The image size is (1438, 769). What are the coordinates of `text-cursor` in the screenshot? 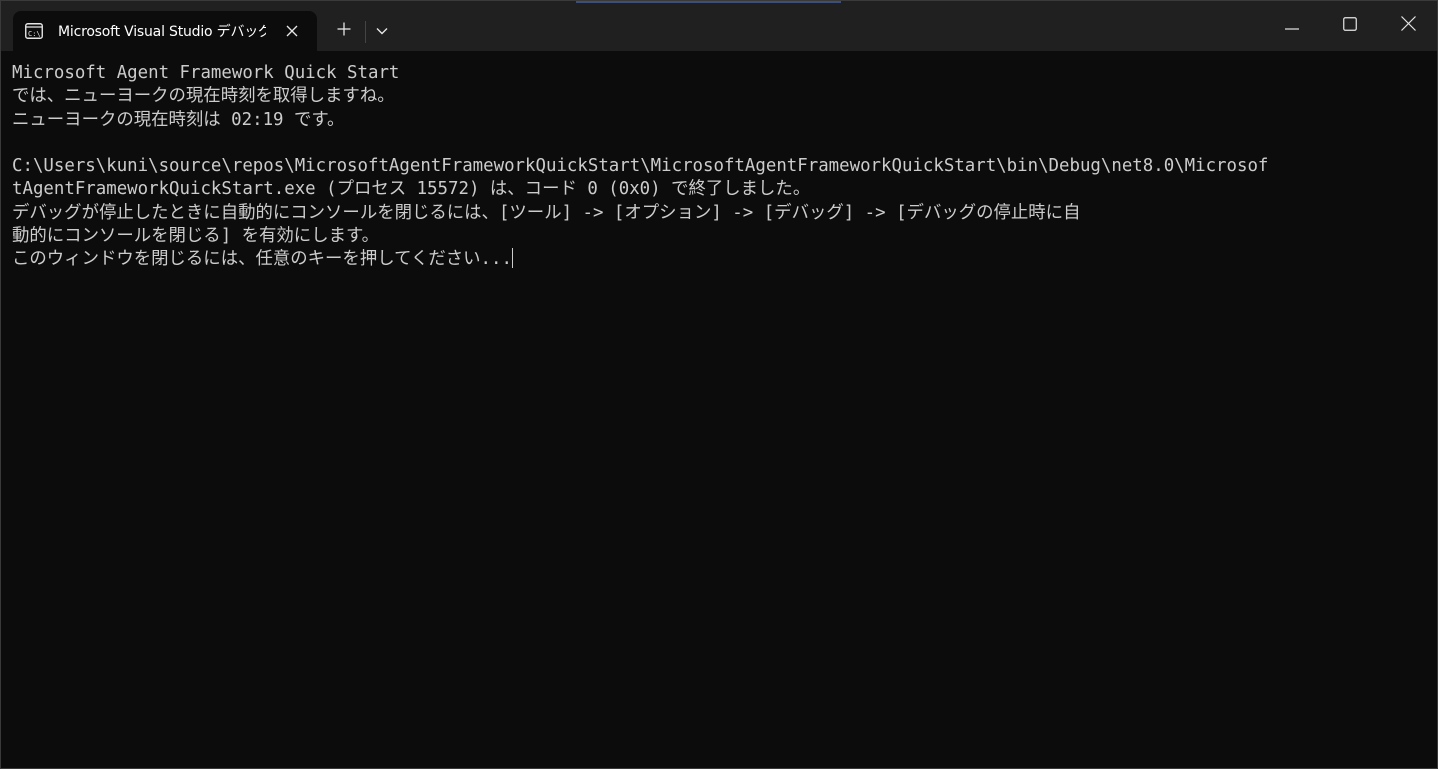 It's located at (512, 258).